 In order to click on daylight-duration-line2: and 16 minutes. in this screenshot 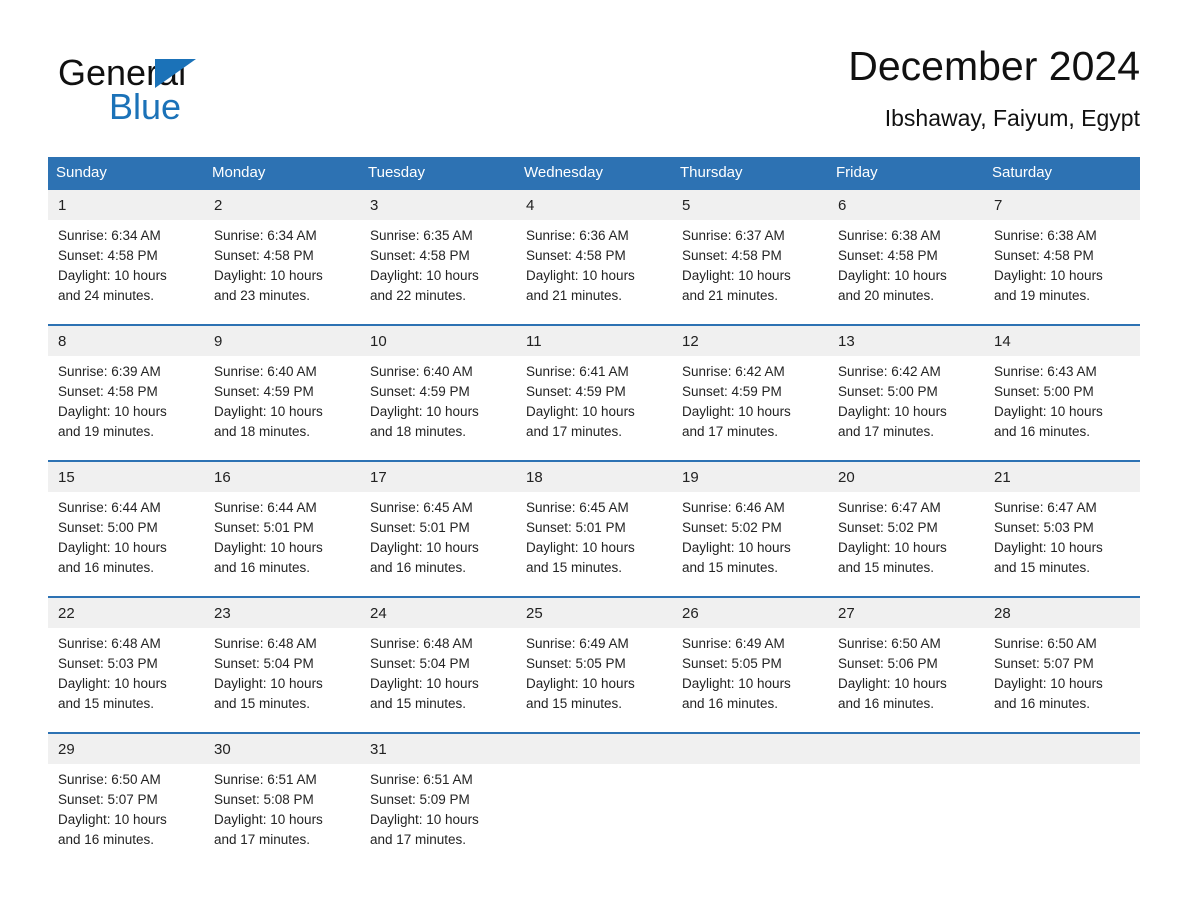, I will do `click(262, 567)`.